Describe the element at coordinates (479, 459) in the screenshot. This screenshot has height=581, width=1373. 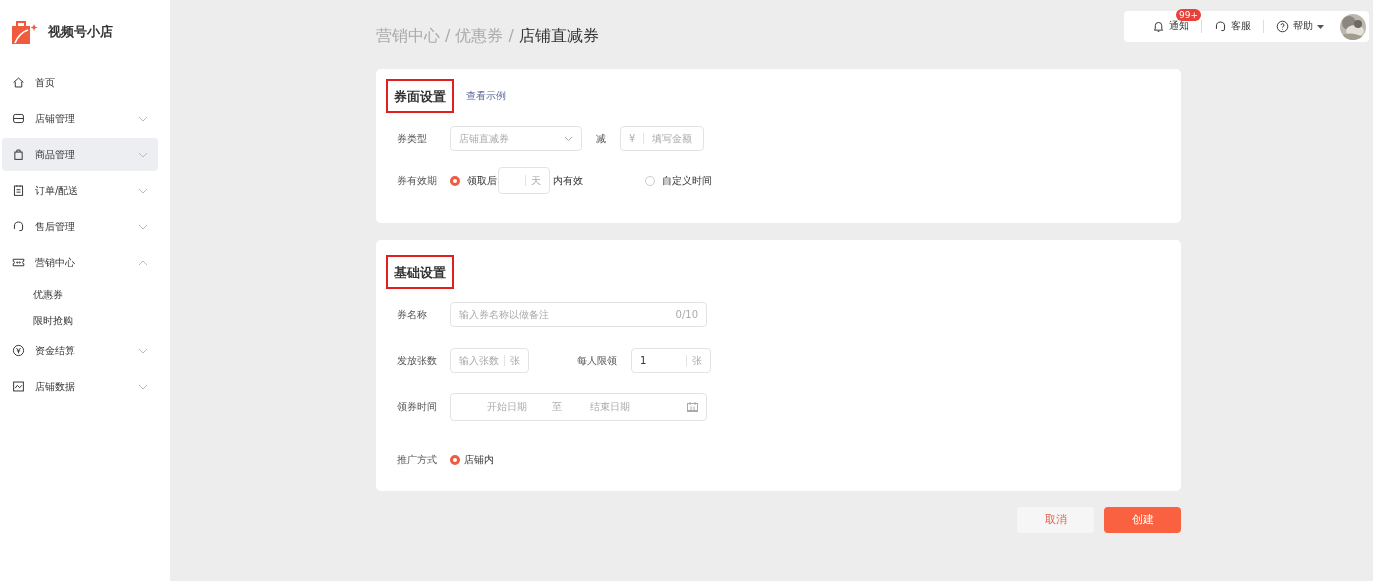
I see `radio-label: 店铺内` at that location.